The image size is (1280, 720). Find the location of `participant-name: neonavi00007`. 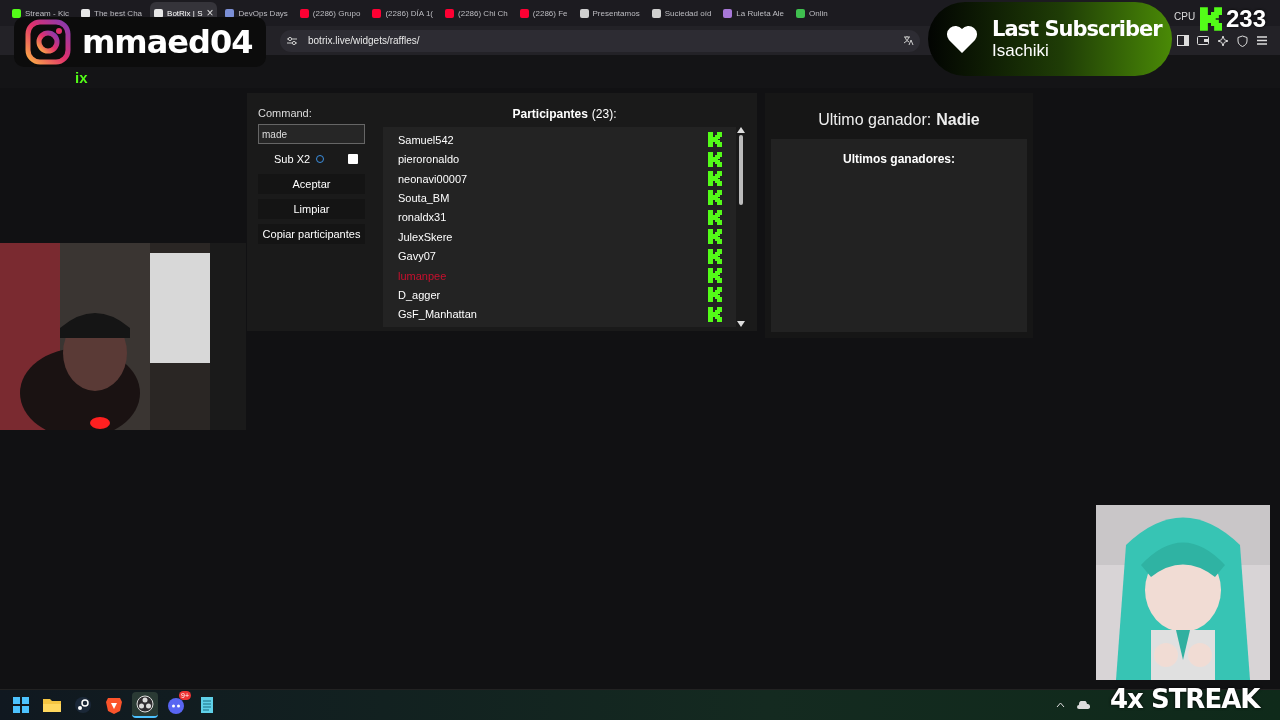

participant-name: neonavi00007 is located at coordinates (433, 178).